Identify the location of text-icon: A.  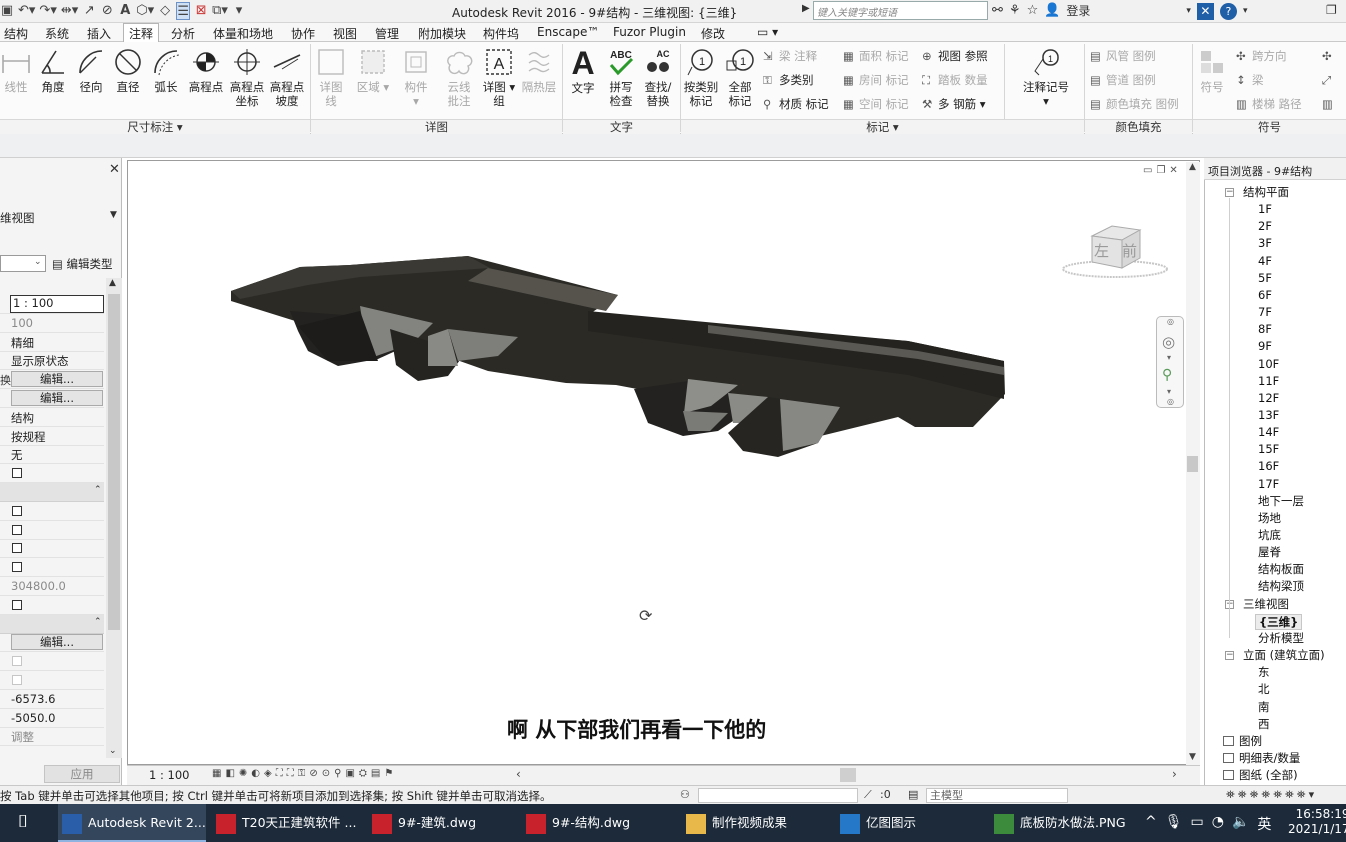
(125, 11).